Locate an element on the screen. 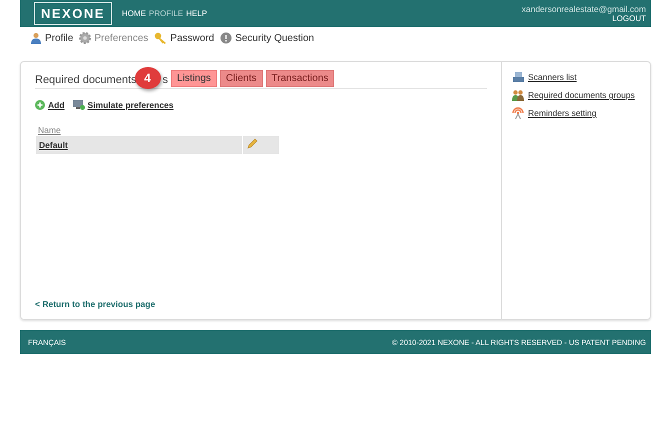 The height and width of the screenshot is (431, 670). table-cell: Default is located at coordinates (139, 145).